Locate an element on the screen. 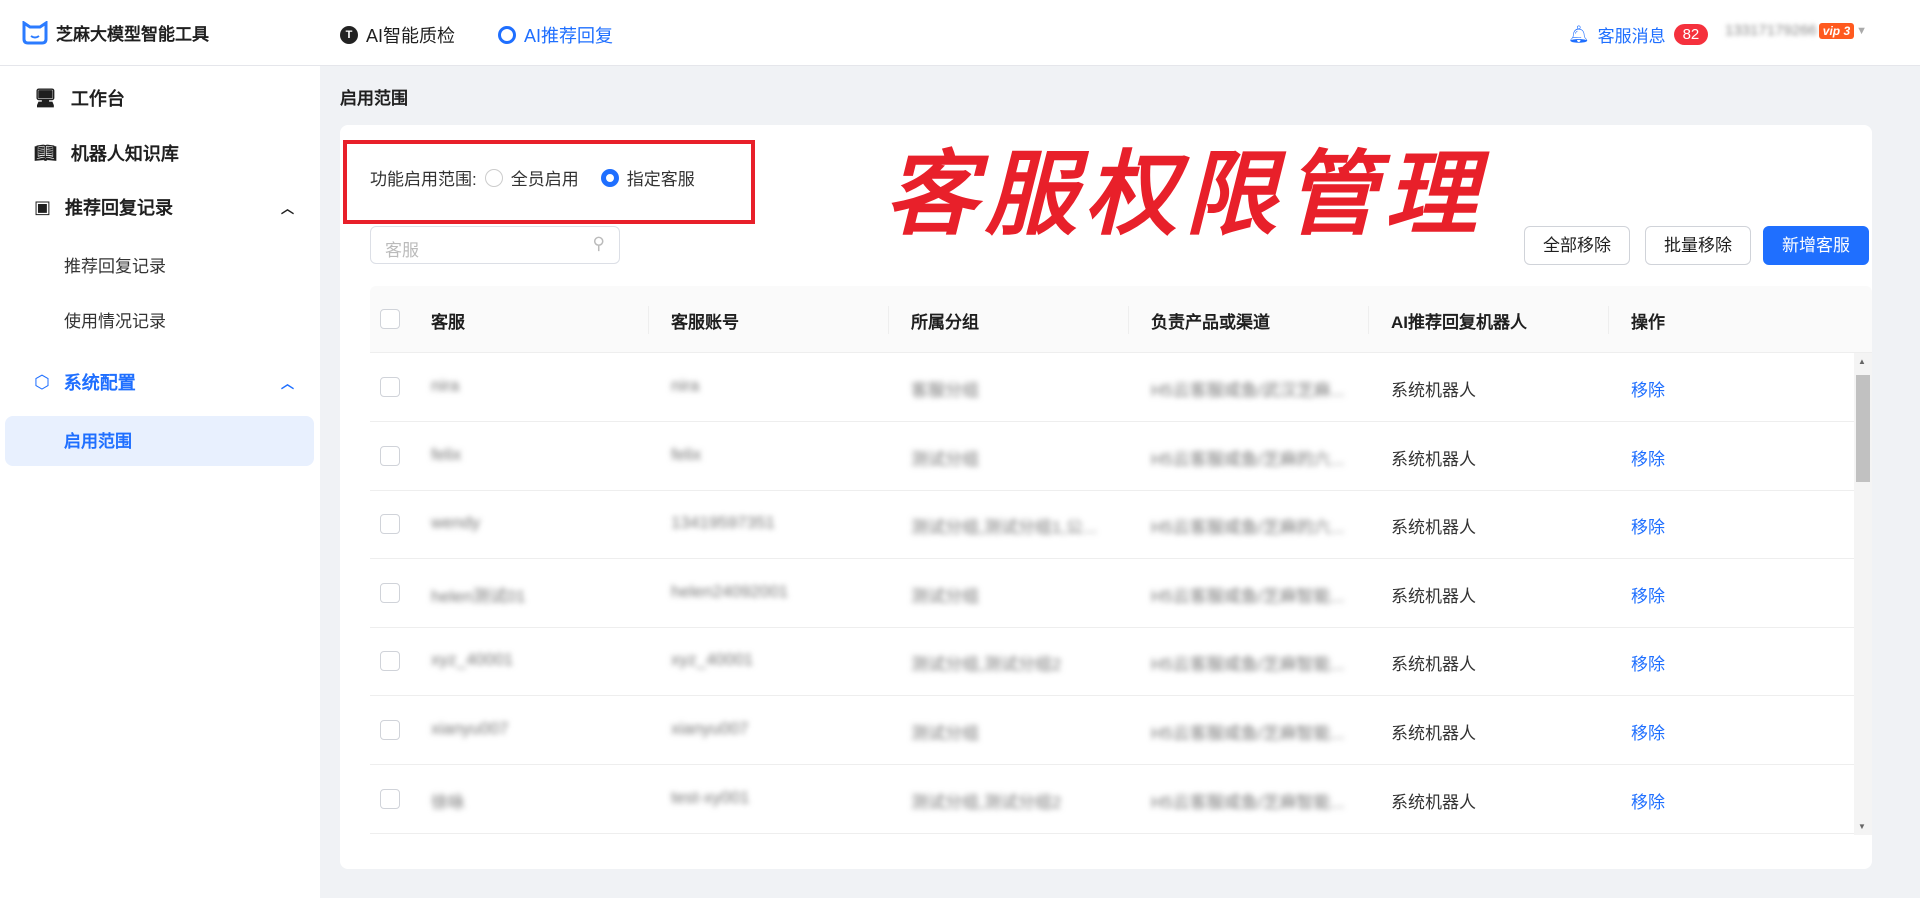  agent-name: 徐咏 is located at coordinates (448, 802).